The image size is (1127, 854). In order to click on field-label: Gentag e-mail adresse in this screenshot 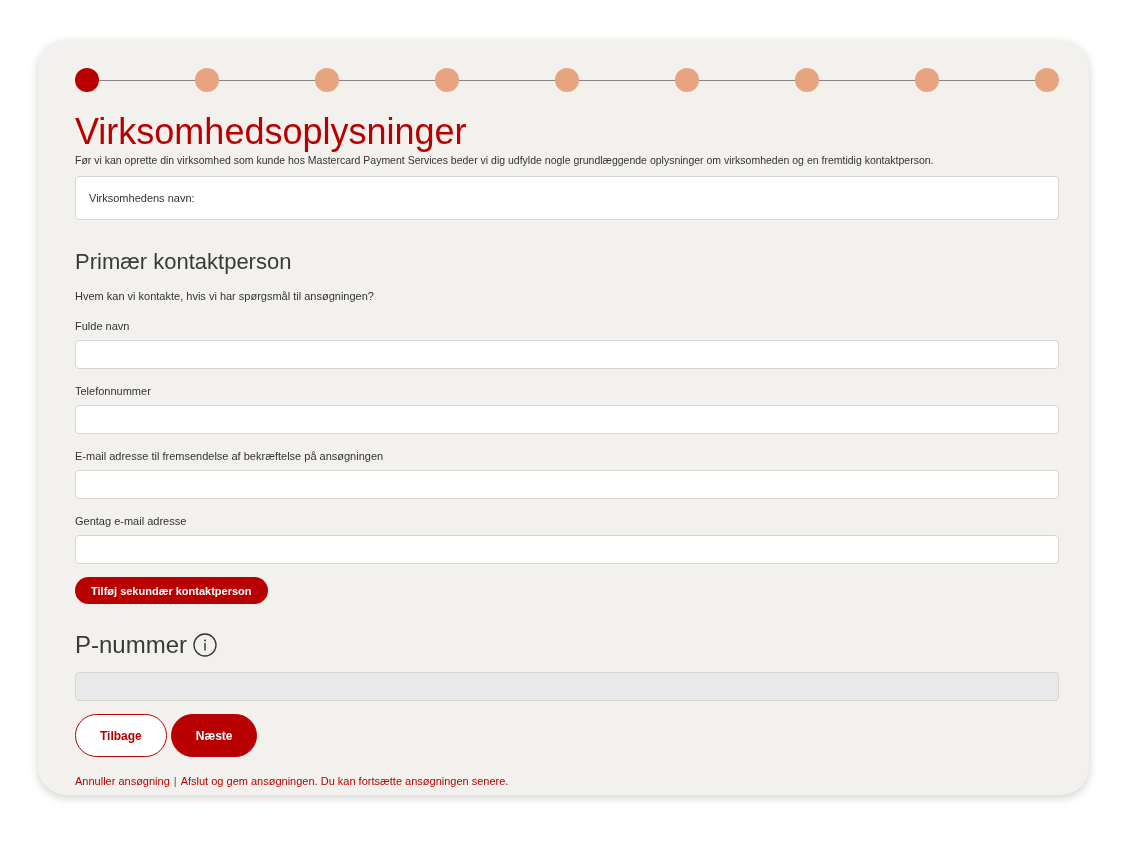, I will do `click(131, 521)`.